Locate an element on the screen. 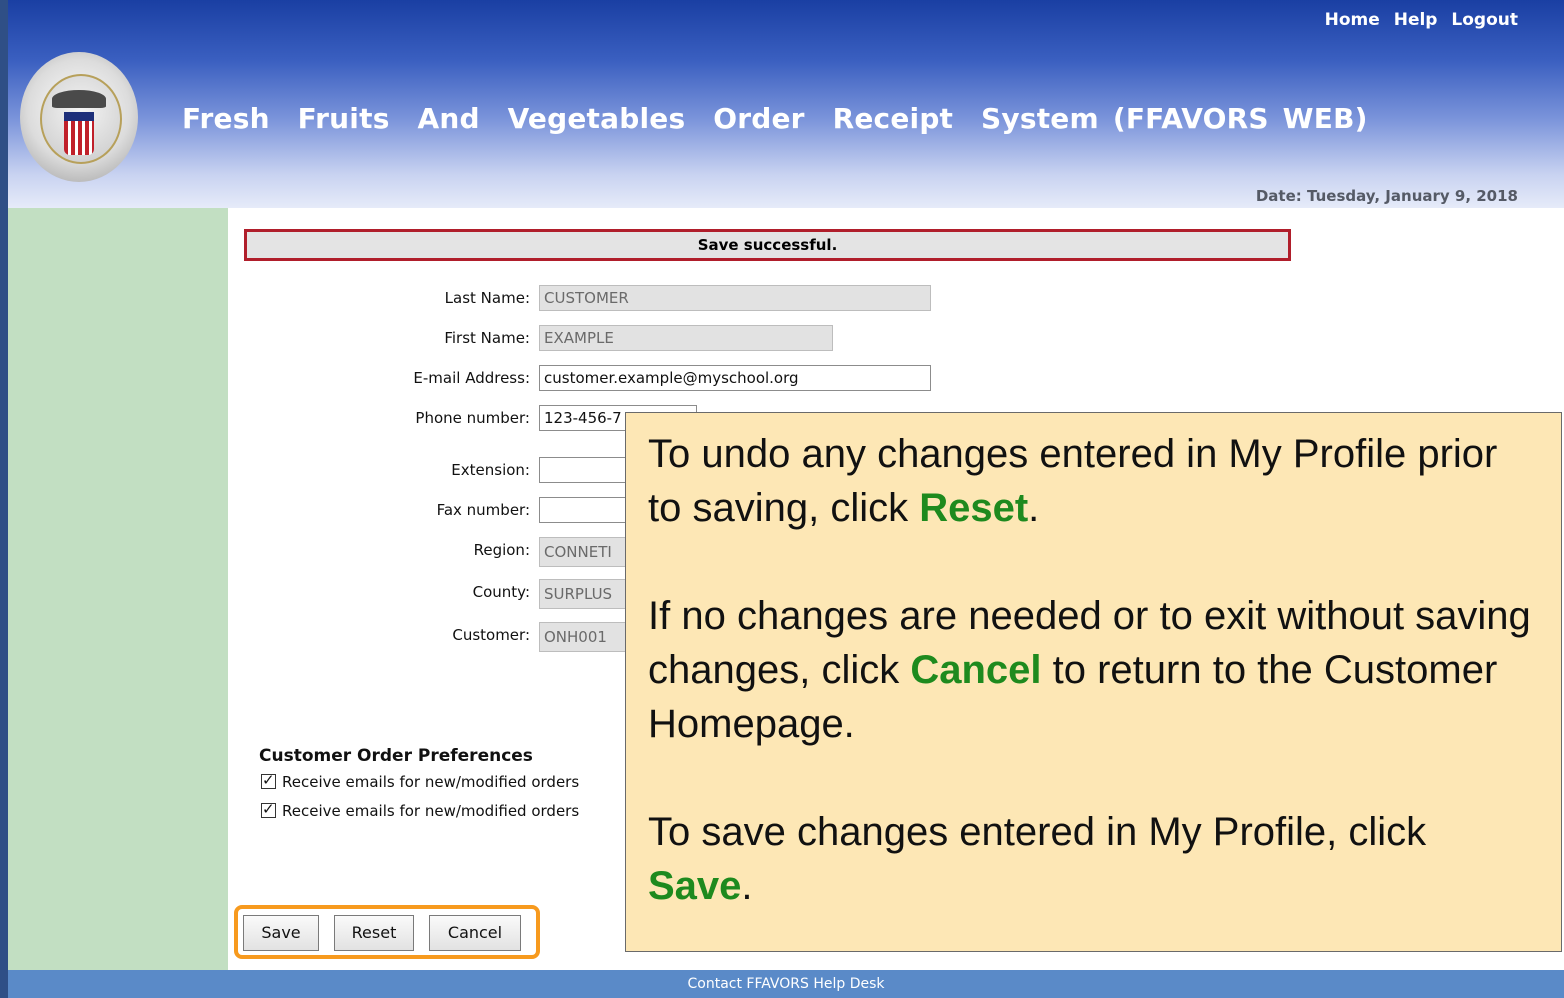  nav-logout-link: Logout is located at coordinates (1484, 20).